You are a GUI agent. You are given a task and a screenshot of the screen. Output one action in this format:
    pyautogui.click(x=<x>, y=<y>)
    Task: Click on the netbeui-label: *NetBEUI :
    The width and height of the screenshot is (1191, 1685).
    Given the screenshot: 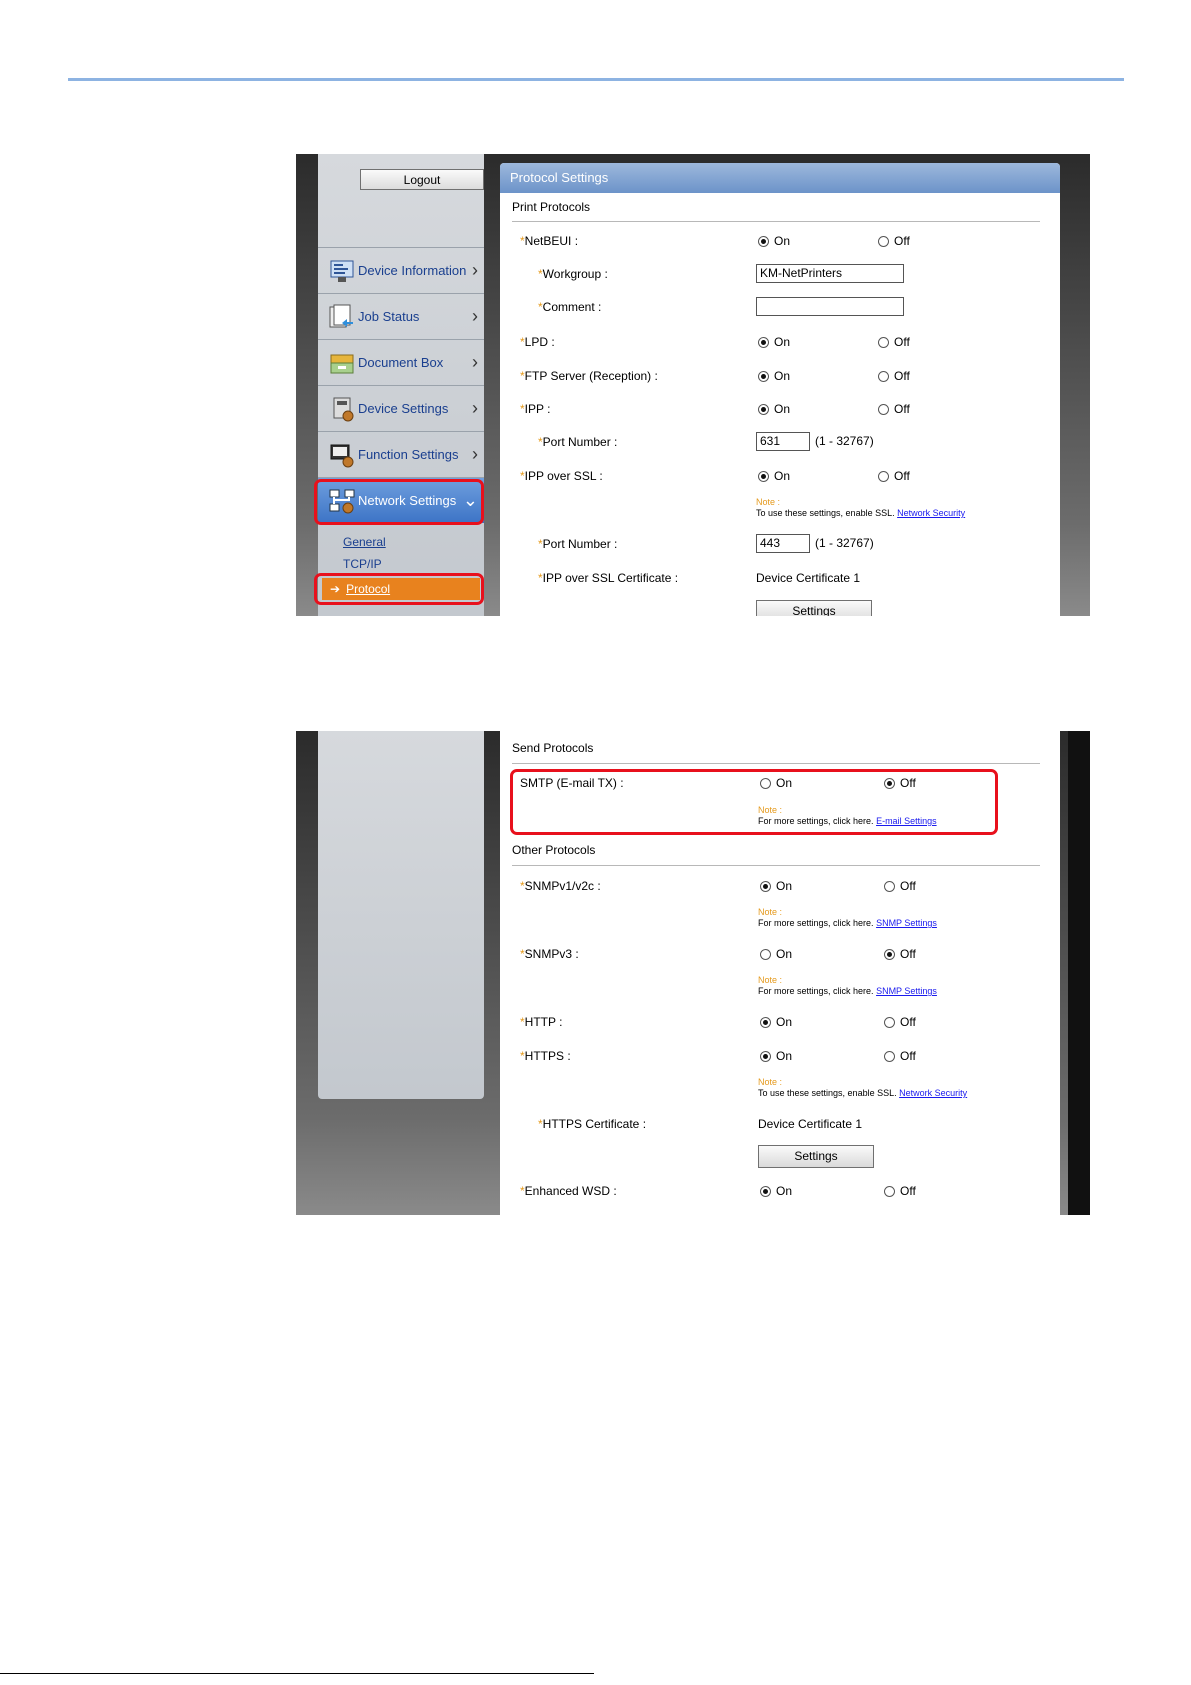 What is the action you would take?
    pyautogui.click(x=549, y=241)
    